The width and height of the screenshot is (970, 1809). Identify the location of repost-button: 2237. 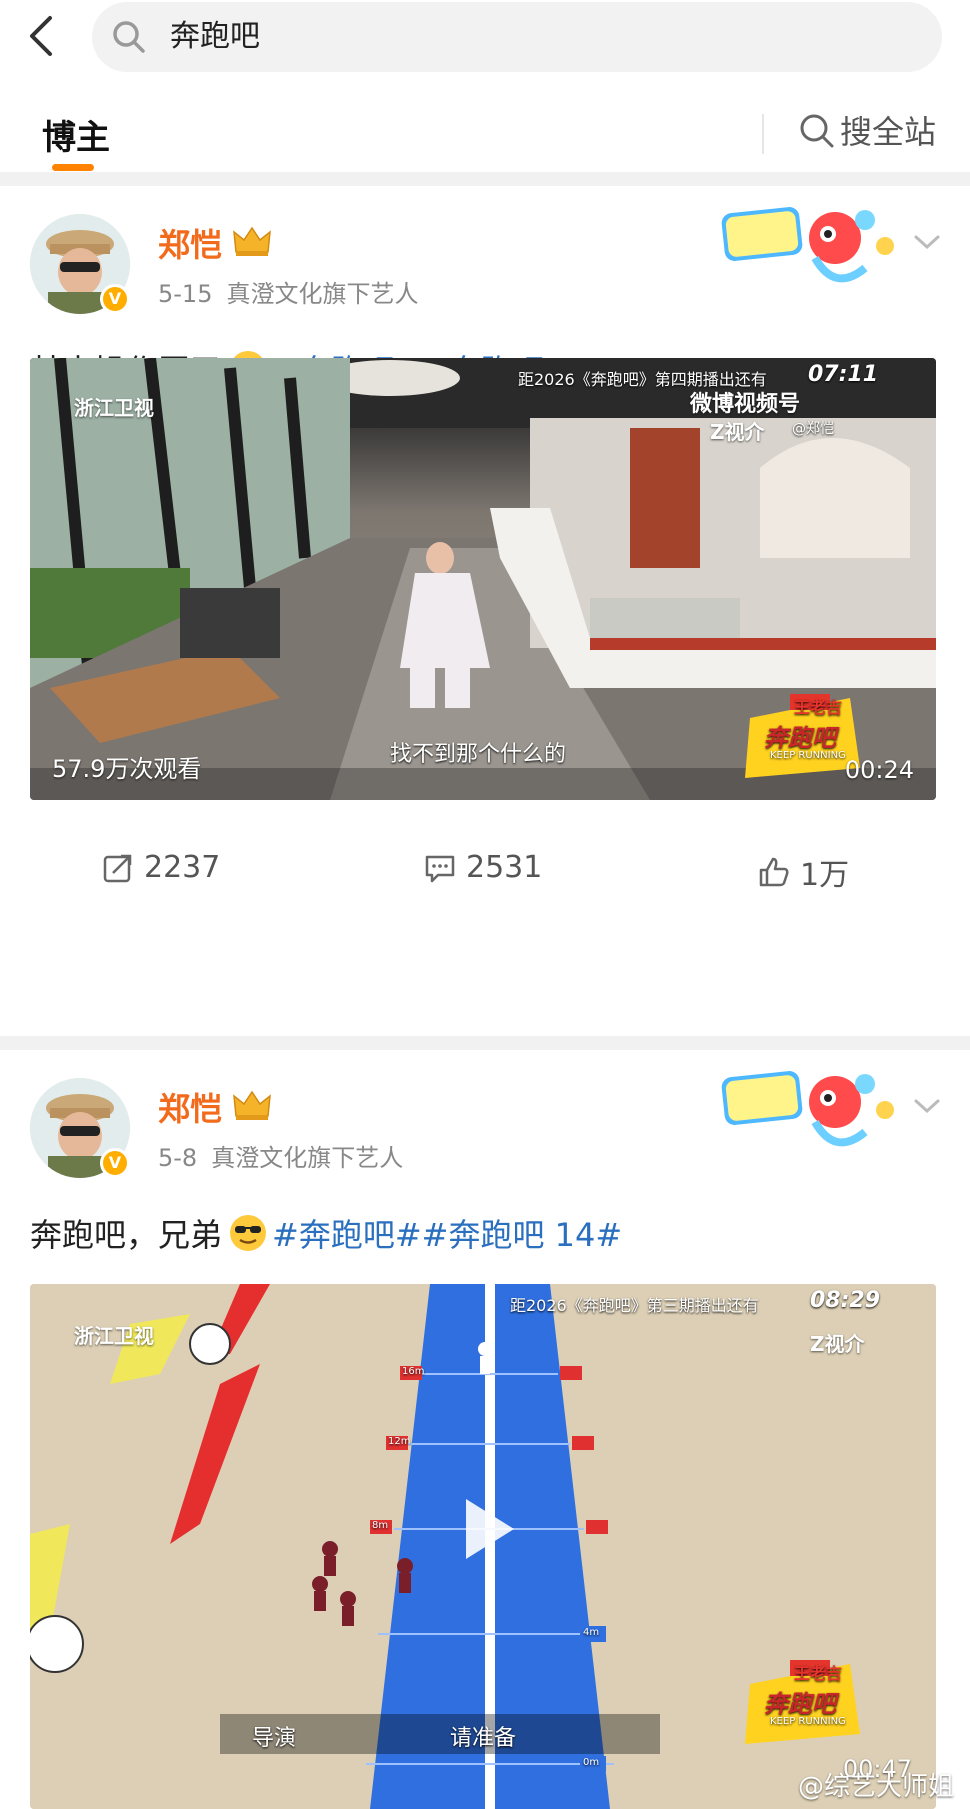
(161, 867).